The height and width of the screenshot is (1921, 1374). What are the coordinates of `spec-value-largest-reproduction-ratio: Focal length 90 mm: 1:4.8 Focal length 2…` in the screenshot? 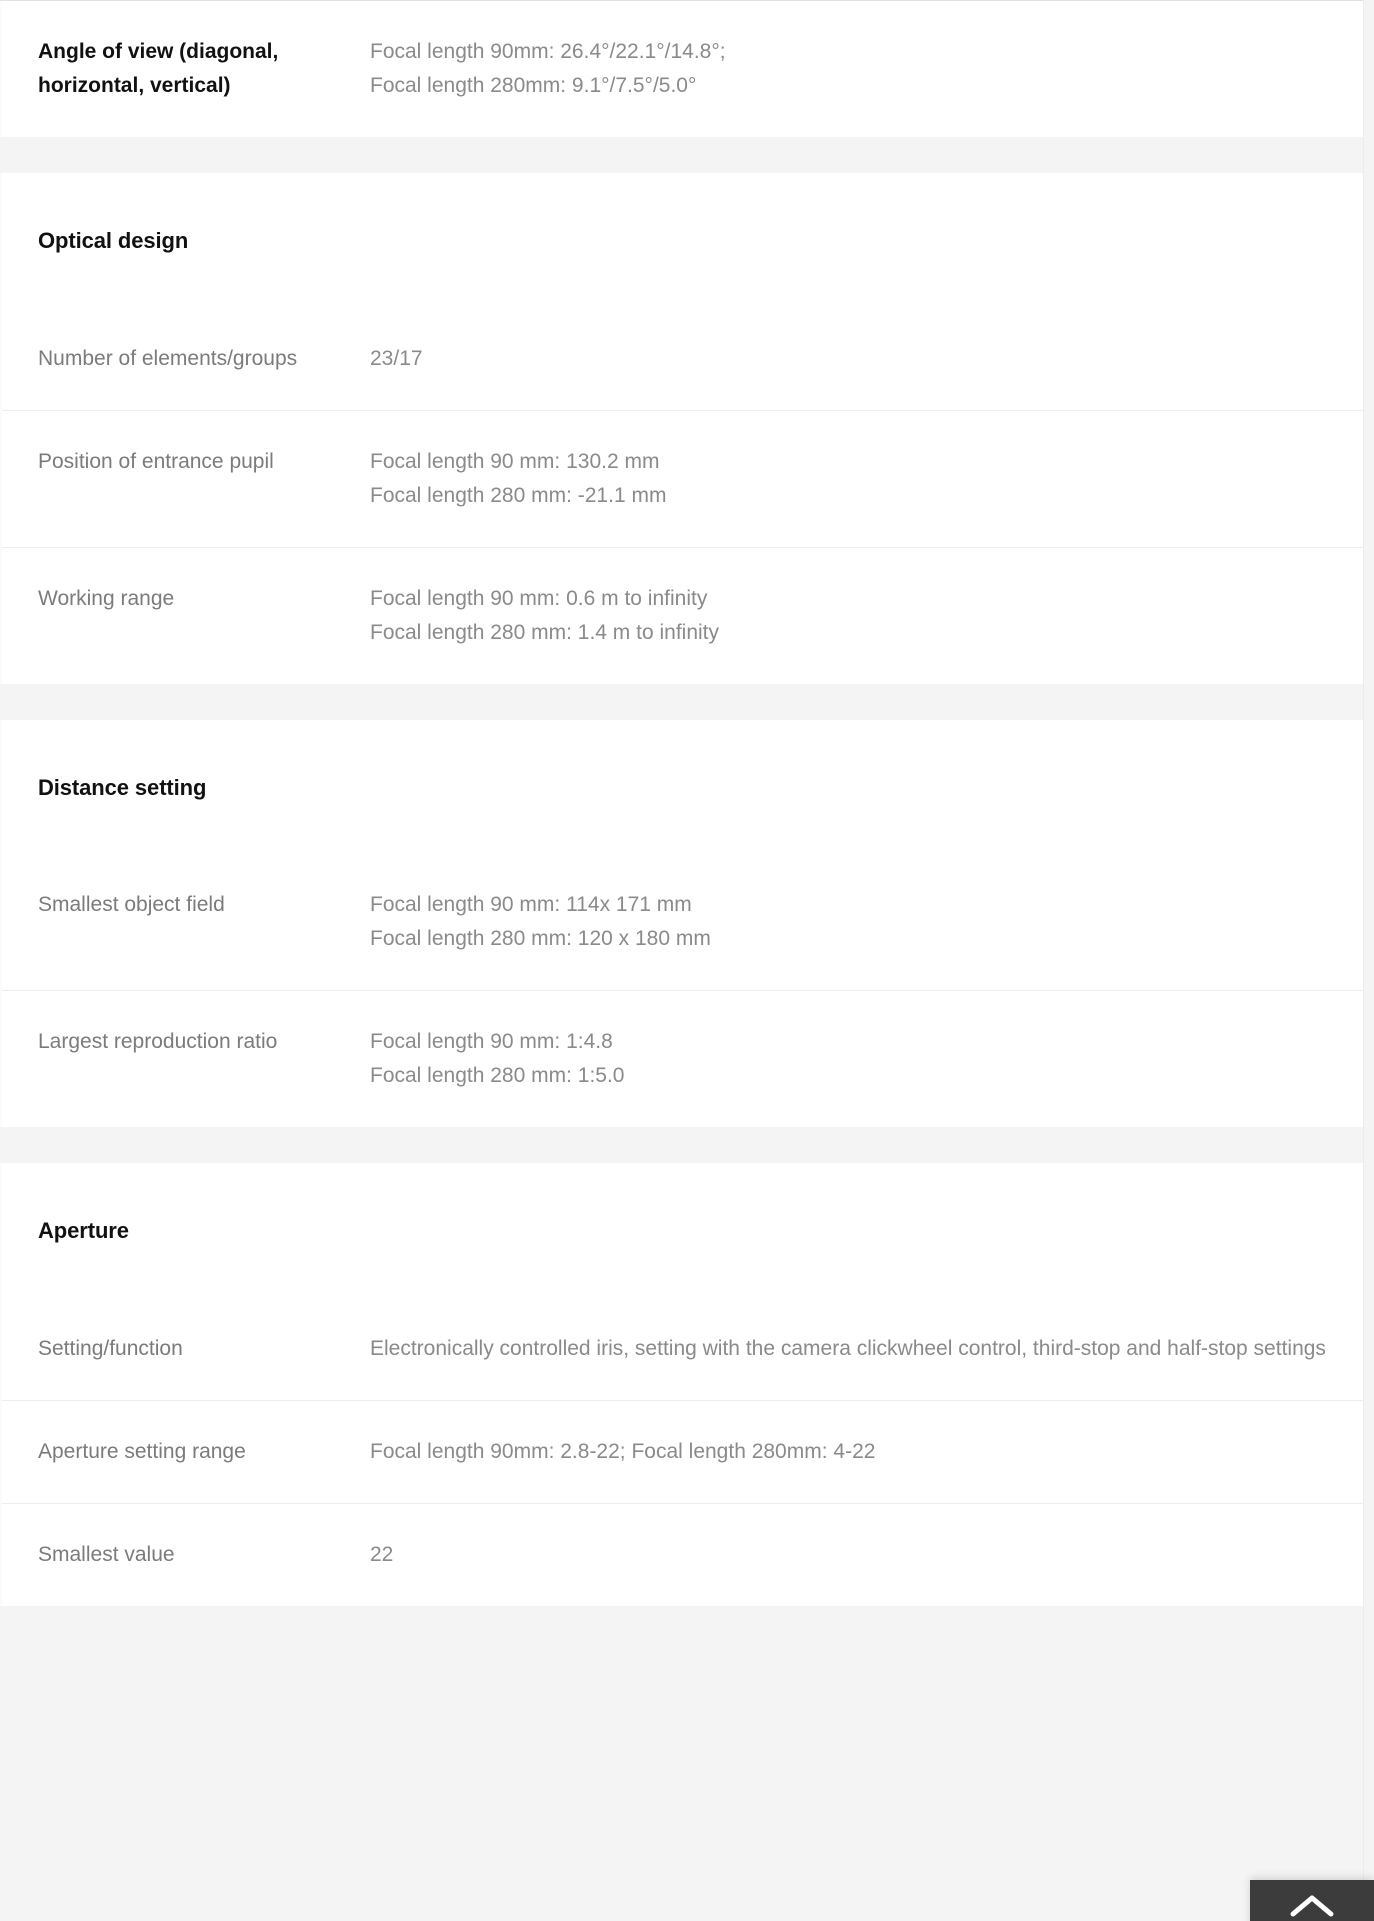 It's located at (497, 1059).